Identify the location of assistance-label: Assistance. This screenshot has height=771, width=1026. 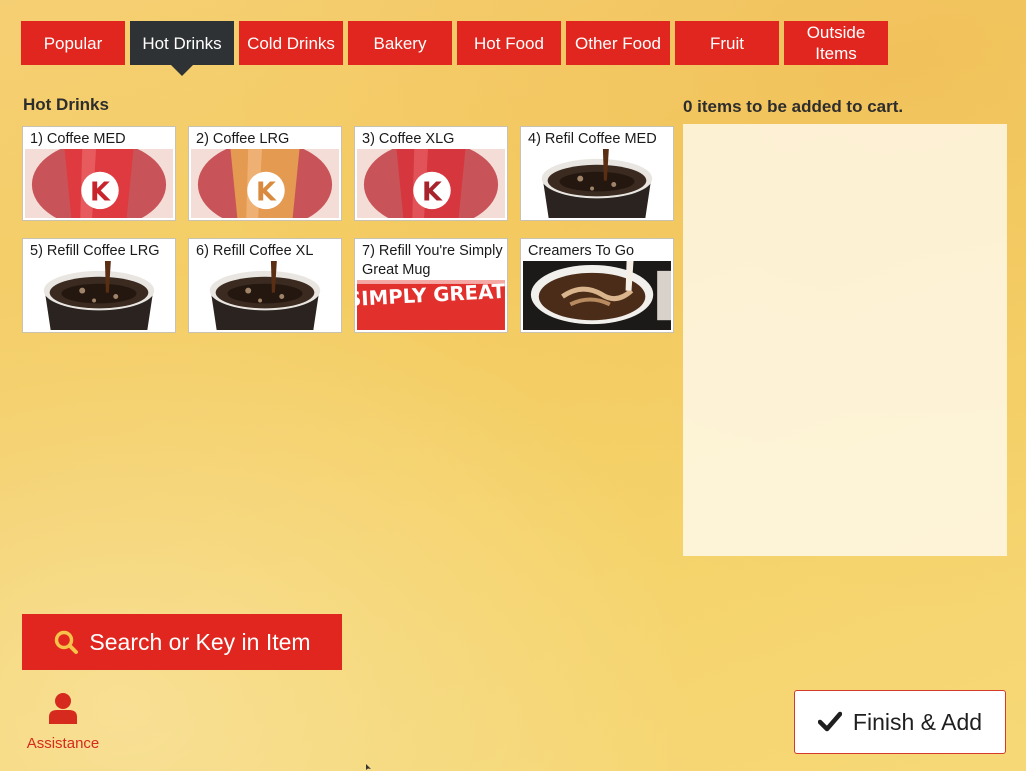
(63, 743).